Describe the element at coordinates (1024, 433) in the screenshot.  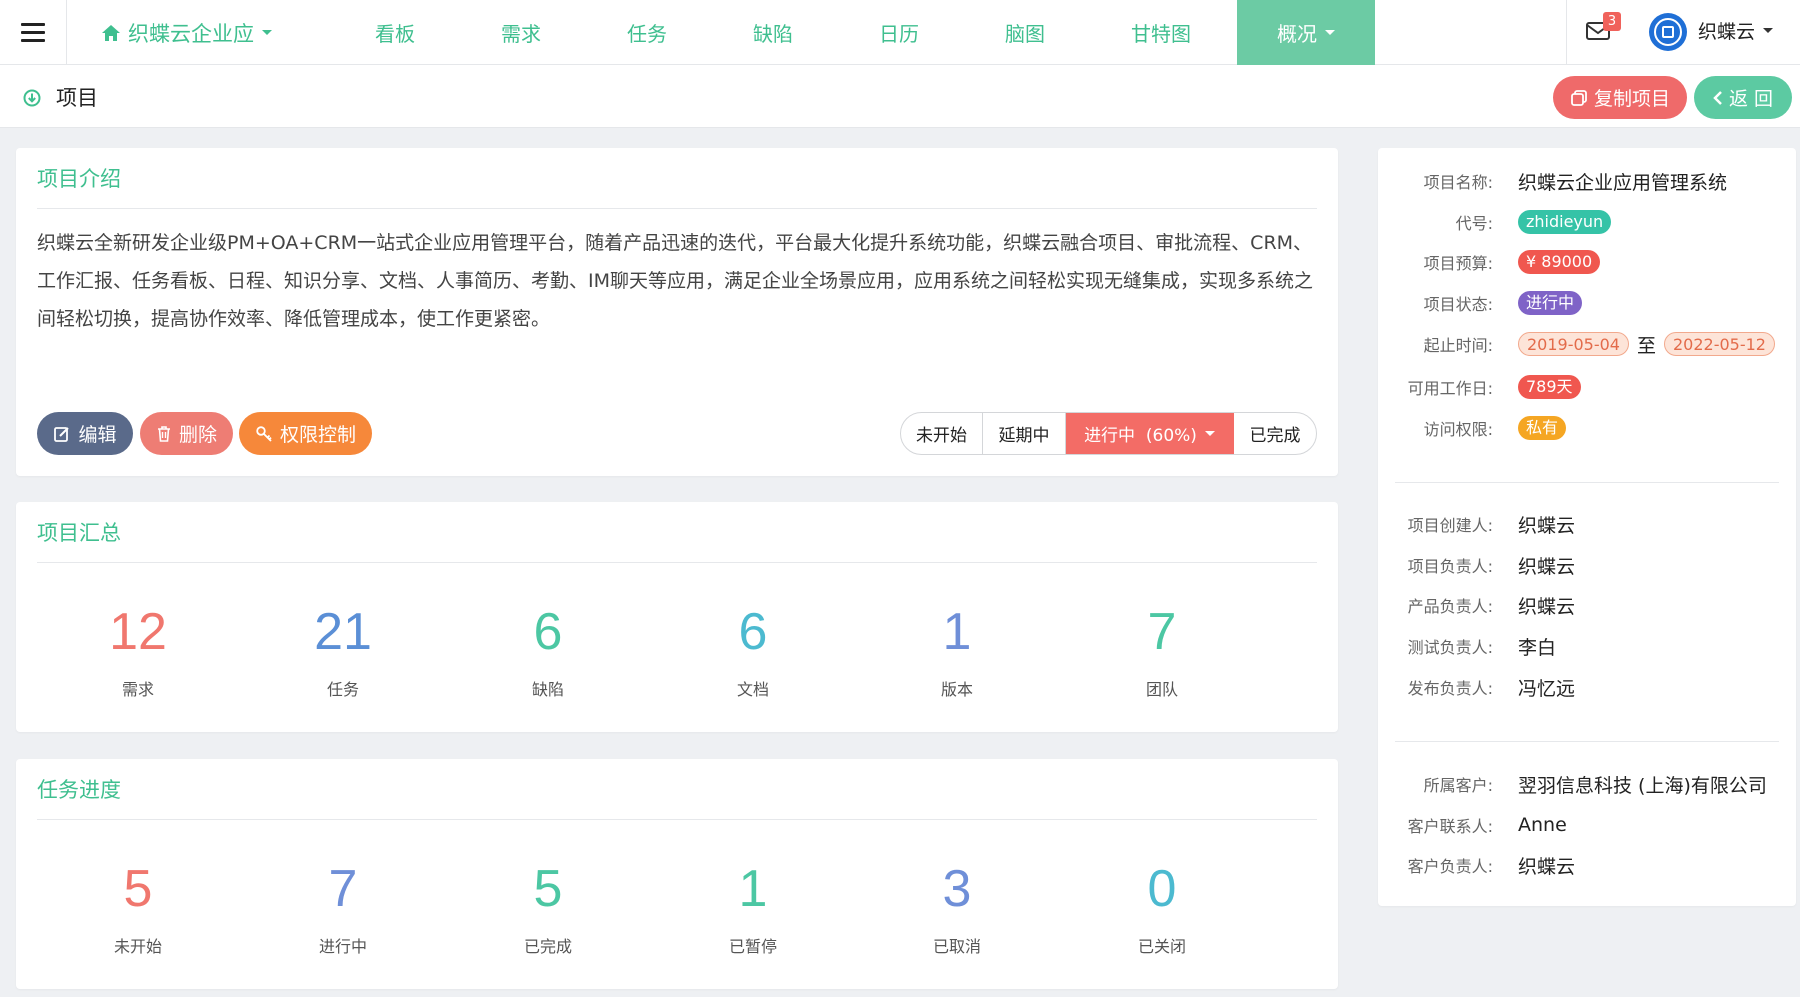
I see `status-delayed: 延期中` at that location.